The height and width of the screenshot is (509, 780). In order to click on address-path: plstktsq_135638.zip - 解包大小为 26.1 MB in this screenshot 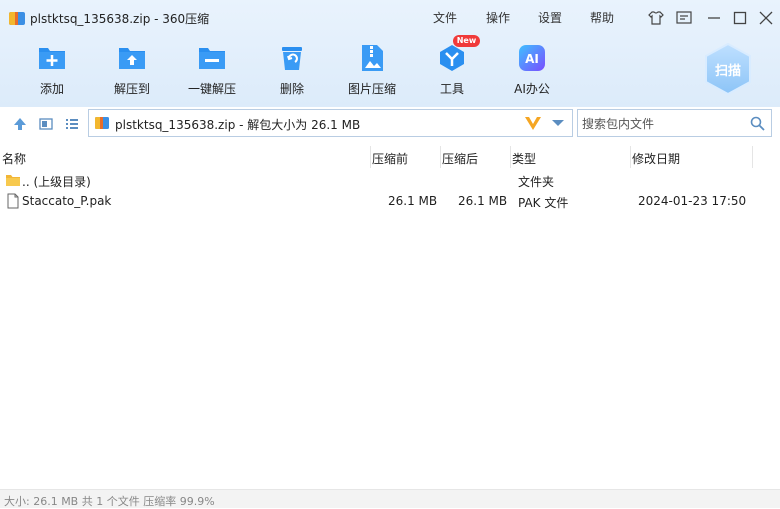, I will do `click(238, 125)`.